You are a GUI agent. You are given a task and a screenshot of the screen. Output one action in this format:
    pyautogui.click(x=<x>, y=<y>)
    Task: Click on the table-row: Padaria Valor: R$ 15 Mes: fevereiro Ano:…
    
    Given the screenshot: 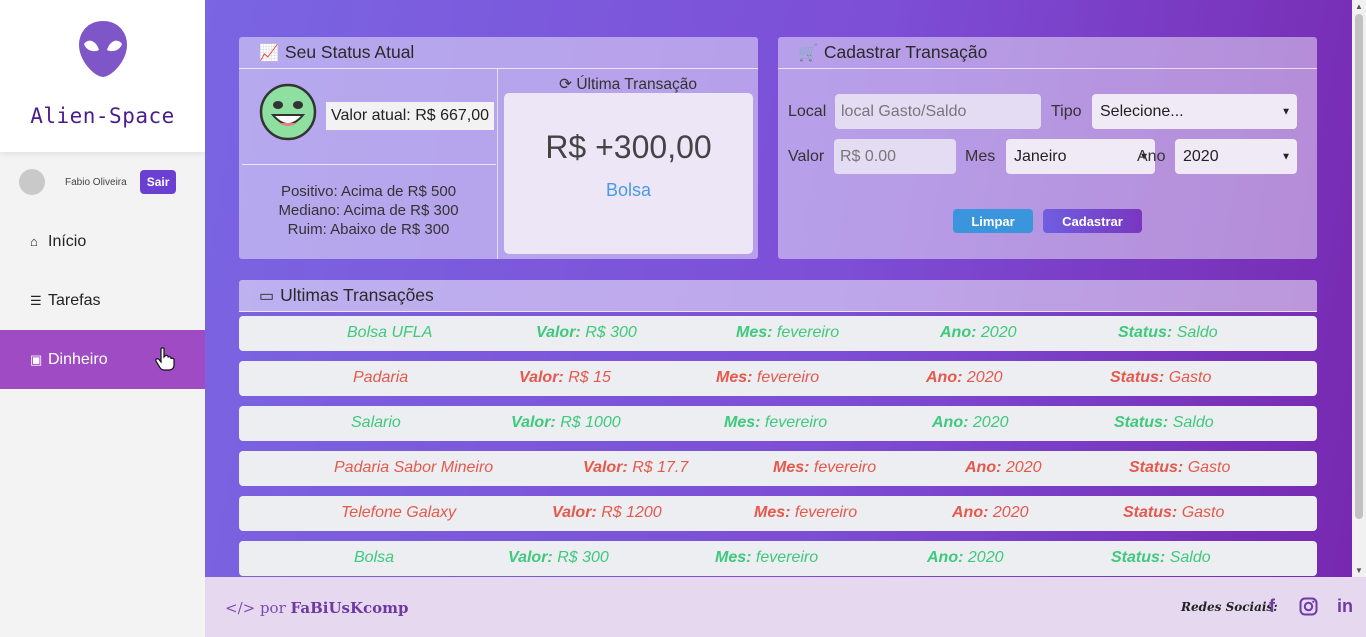 What is the action you would take?
    pyautogui.click(x=778, y=378)
    